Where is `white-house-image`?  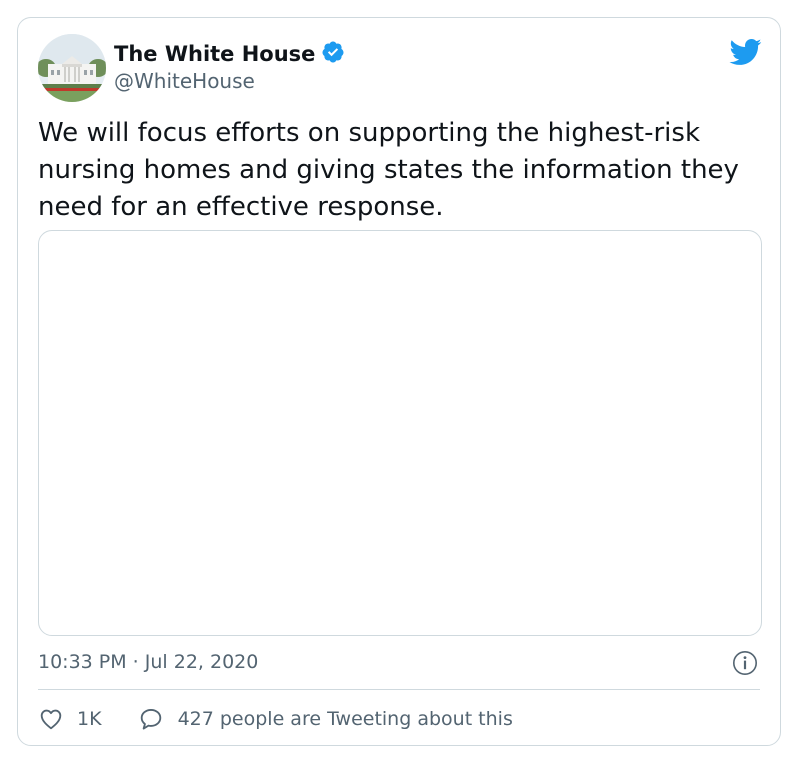
white-house-image is located at coordinates (72, 68).